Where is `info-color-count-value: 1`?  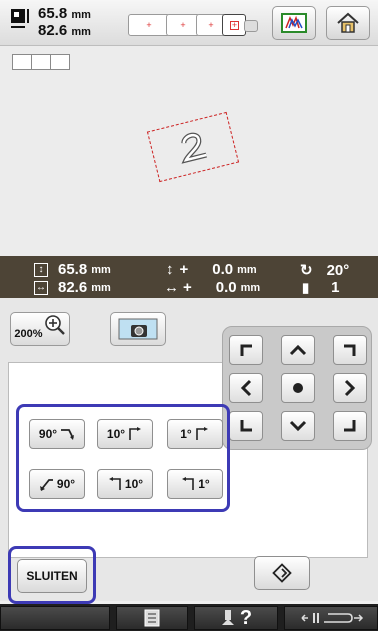 info-color-count-value: 1 is located at coordinates (335, 287).